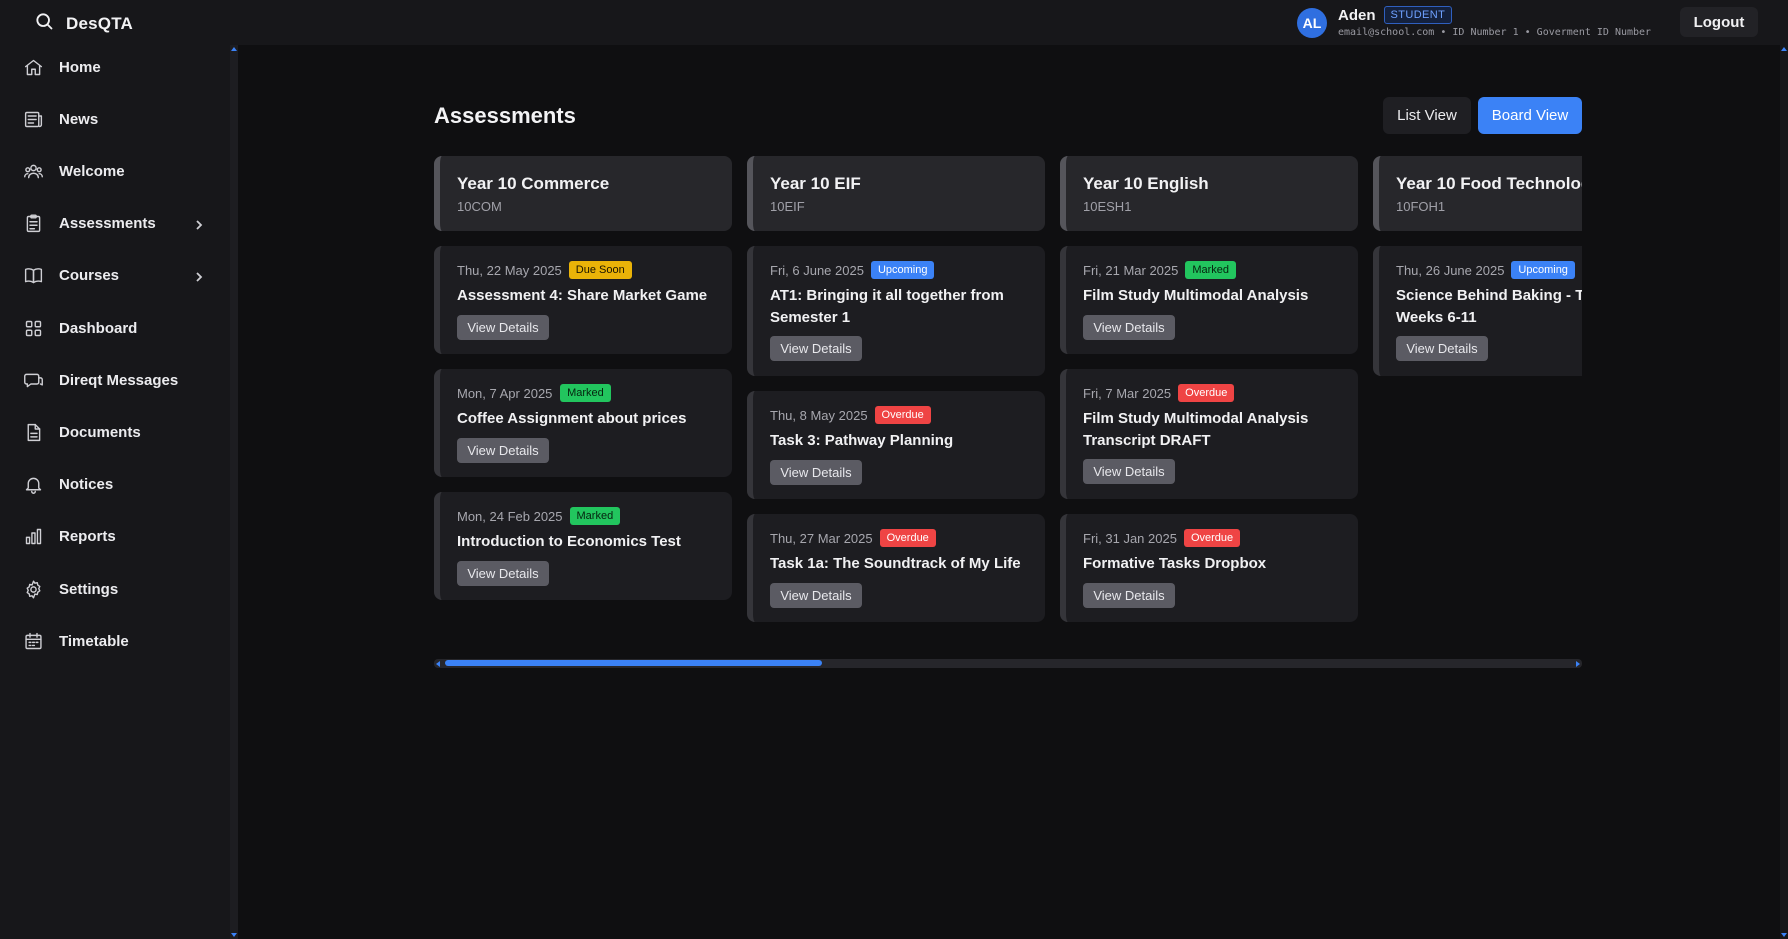  Describe the element at coordinates (821, 538) in the screenshot. I see `due-date: Thu, 27 Mar 2025` at that location.